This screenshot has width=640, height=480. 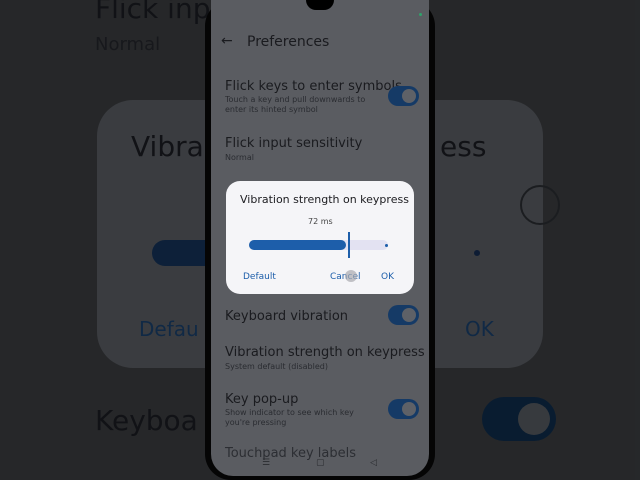 I want to click on vibration-strength-subtitle: System default (disabled), so click(x=276, y=366).